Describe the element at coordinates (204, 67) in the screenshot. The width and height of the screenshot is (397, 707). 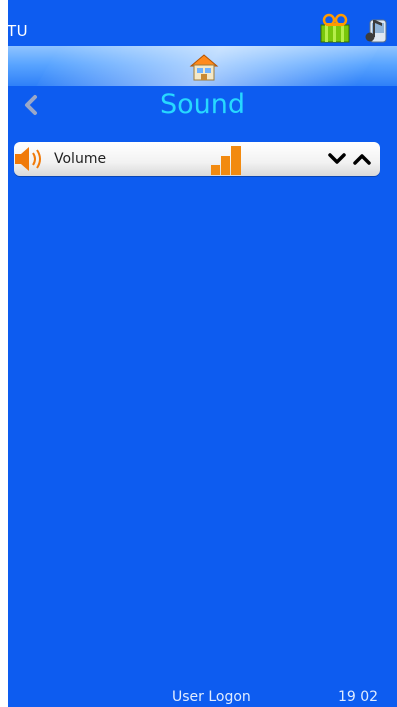
I see `home-icon` at that location.